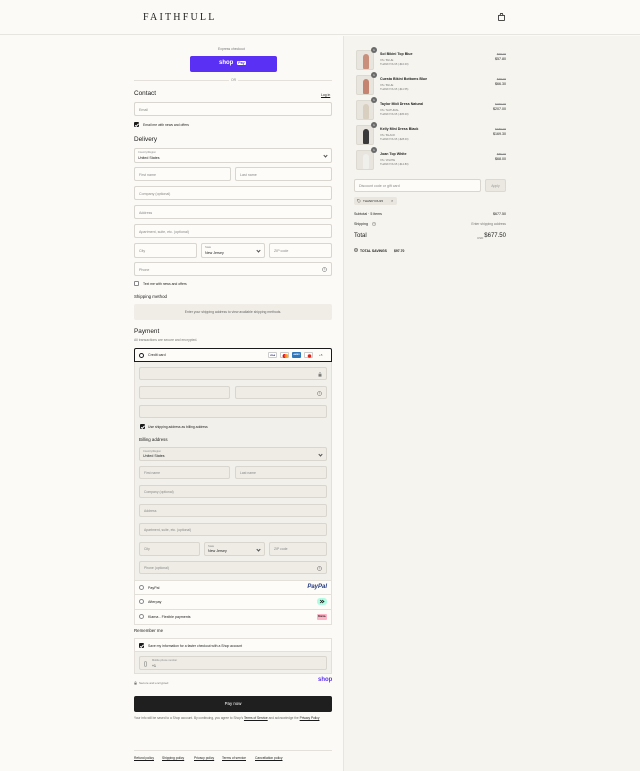  What do you see at coordinates (387, 60) in the screenshot?
I see `item-variant: XS / BLUE` at bounding box center [387, 60].